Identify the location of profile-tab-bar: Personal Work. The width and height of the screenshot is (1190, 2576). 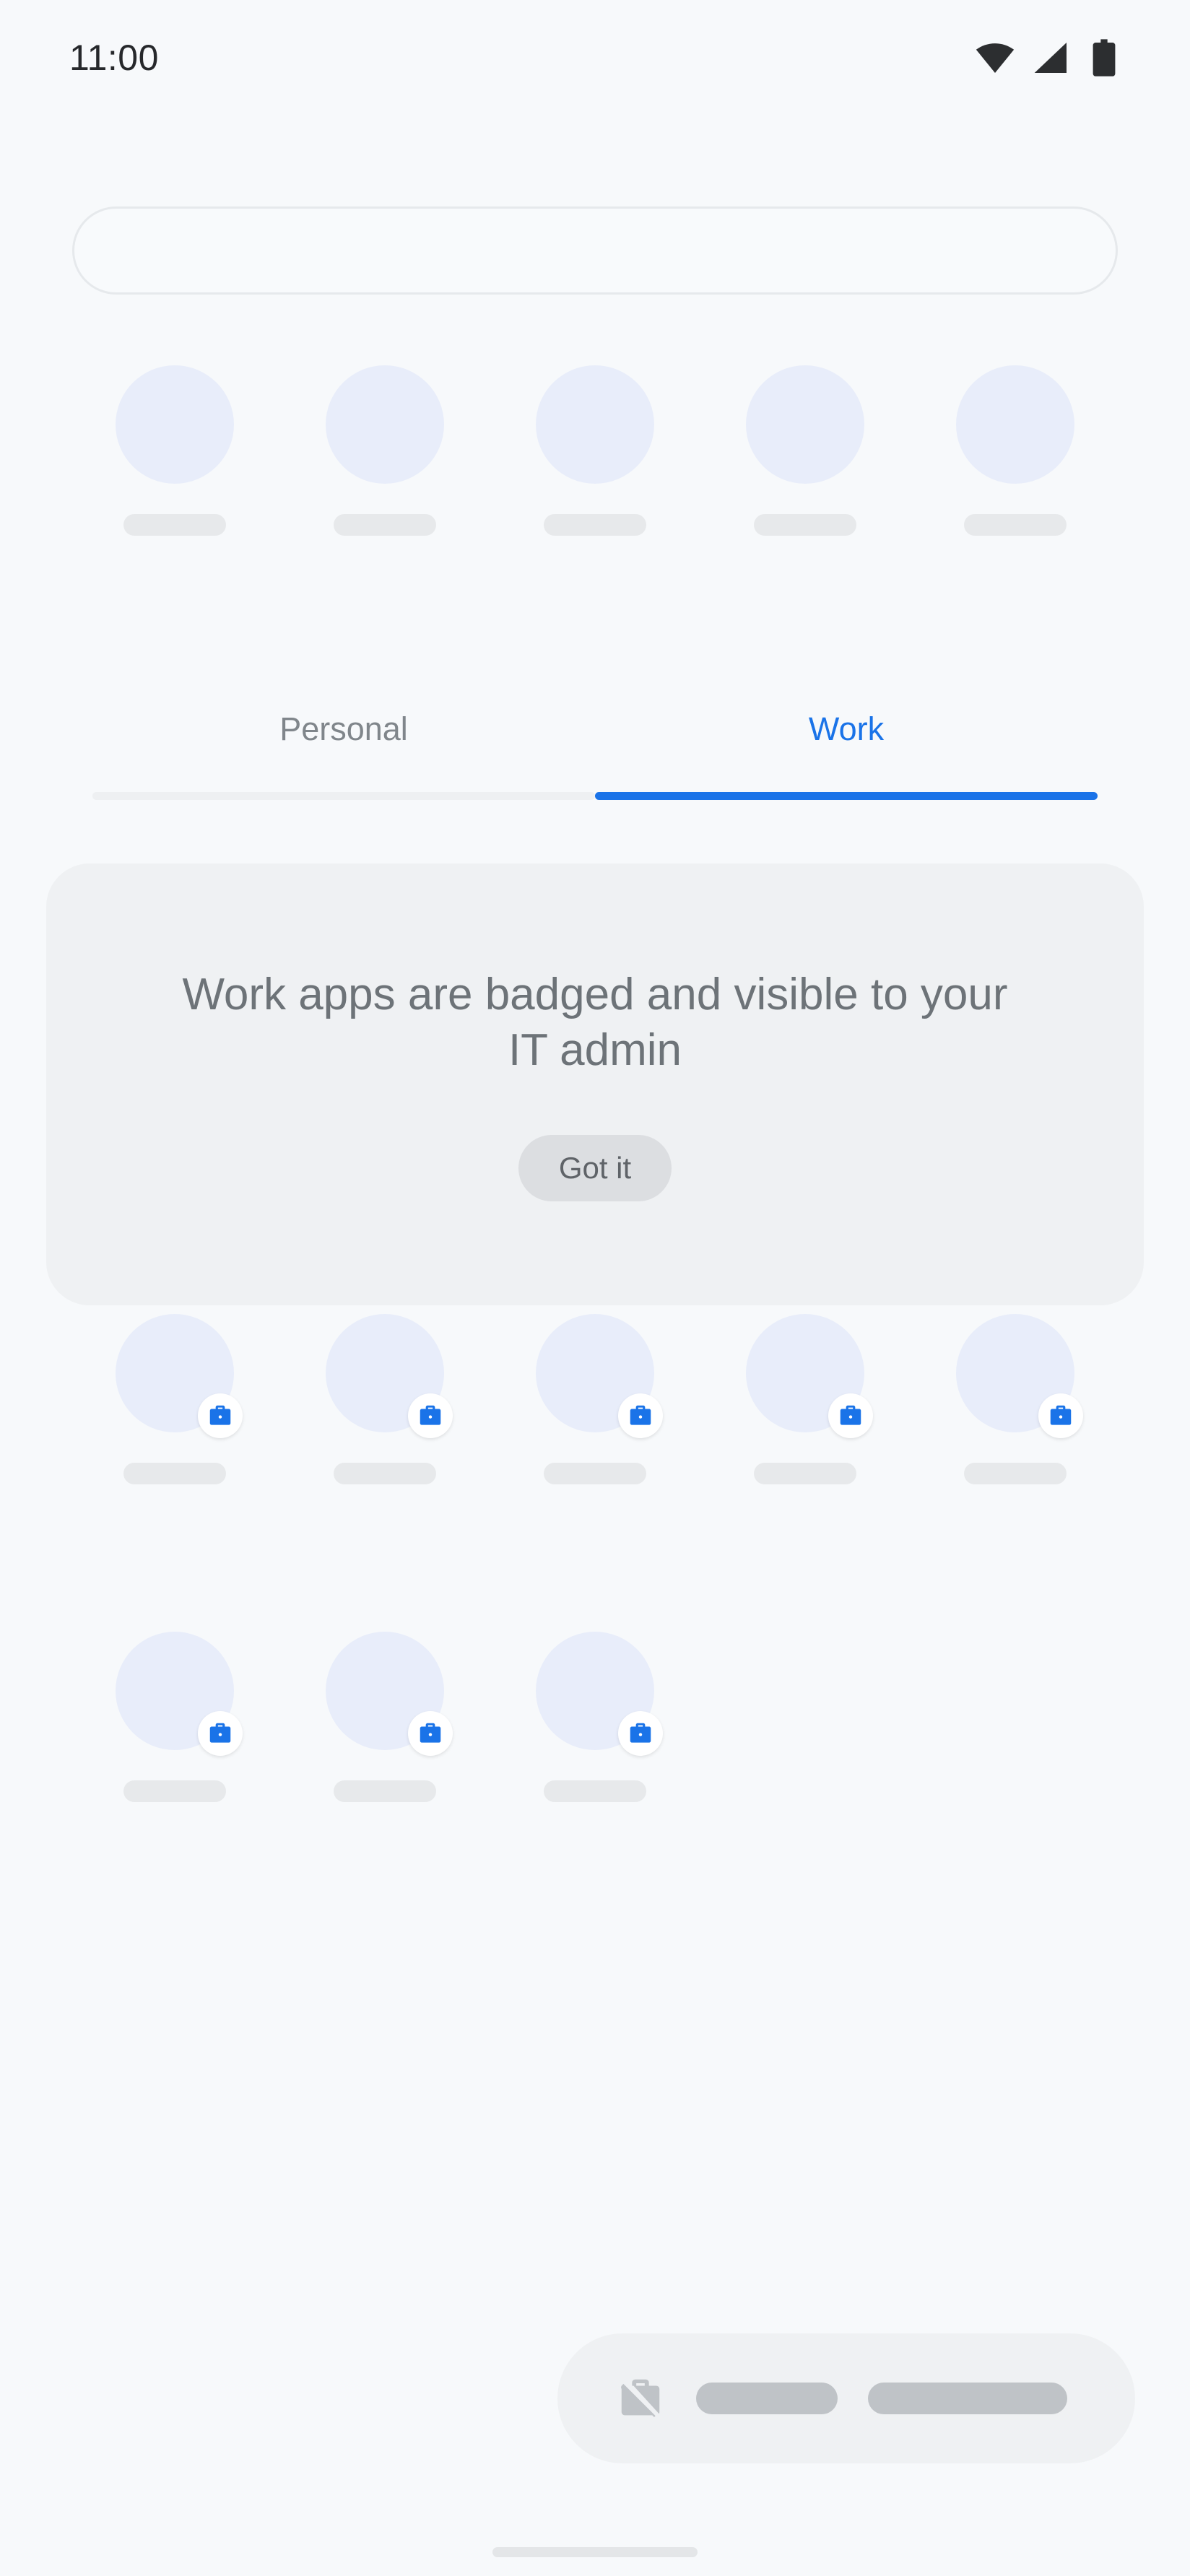
(595, 749).